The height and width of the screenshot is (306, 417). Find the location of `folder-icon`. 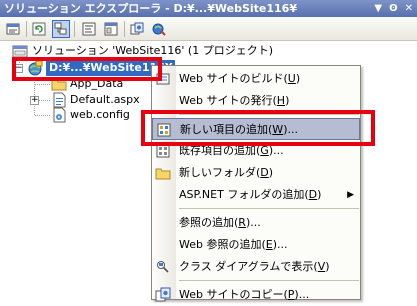

folder-icon is located at coordinates (59, 85).